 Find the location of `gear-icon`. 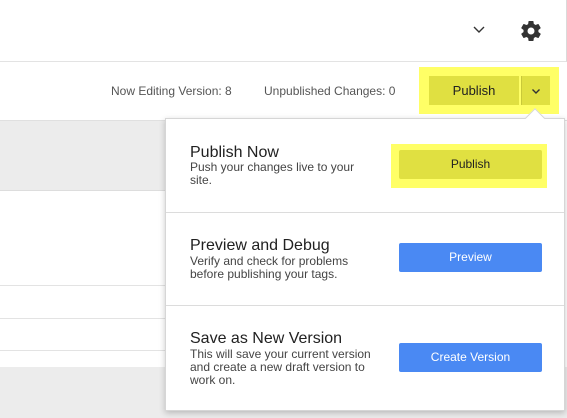

gear-icon is located at coordinates (531, 31).